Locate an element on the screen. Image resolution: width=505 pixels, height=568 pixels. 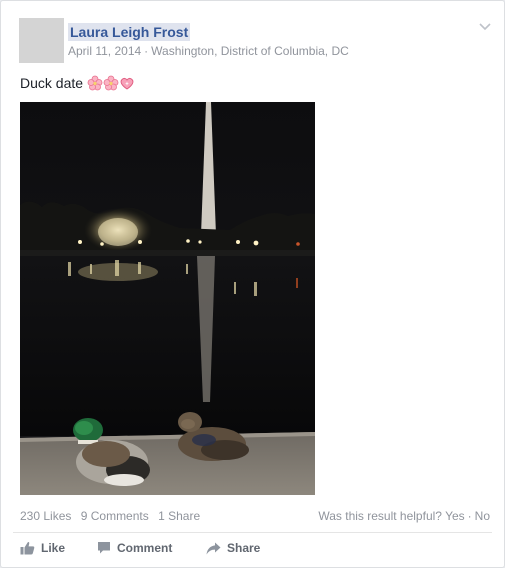
post-text: Duck date is located at coordinates (77, 83).